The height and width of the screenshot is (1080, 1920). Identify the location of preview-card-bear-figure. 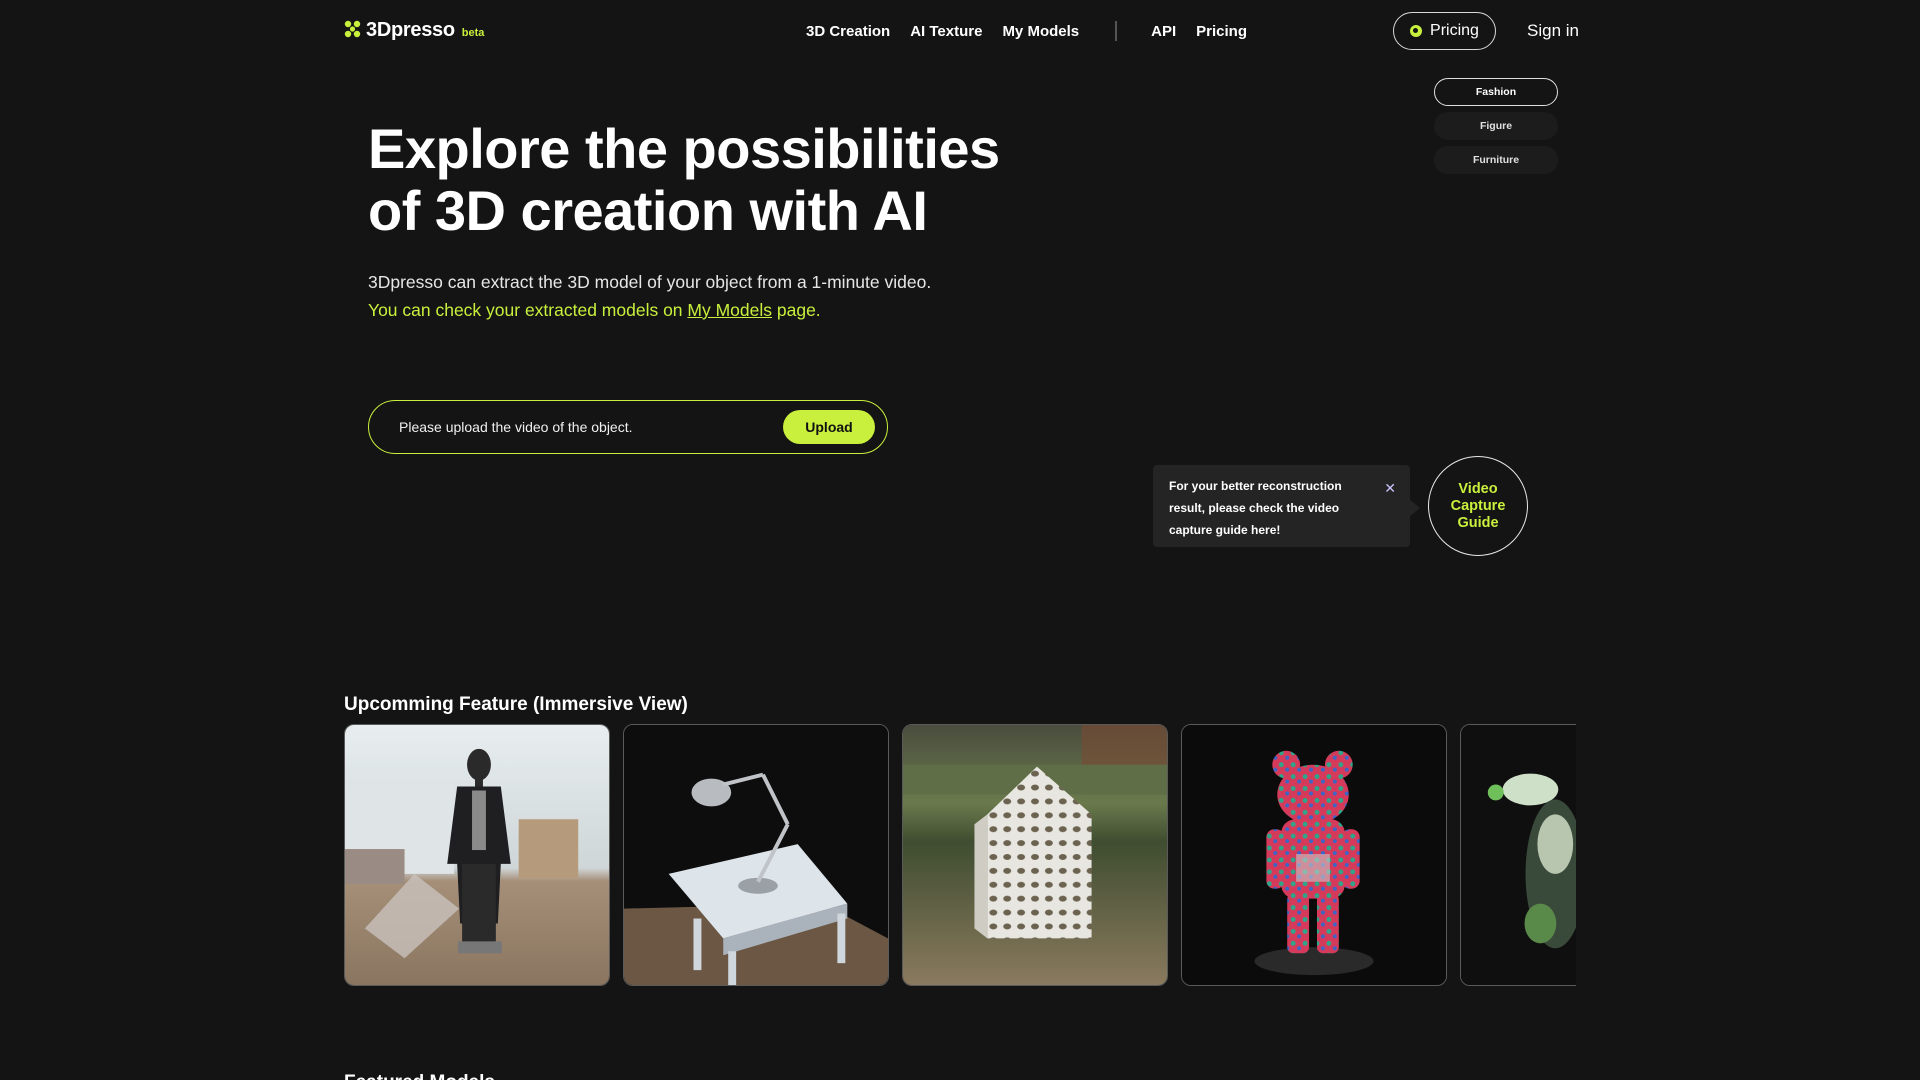
(1314, 855).